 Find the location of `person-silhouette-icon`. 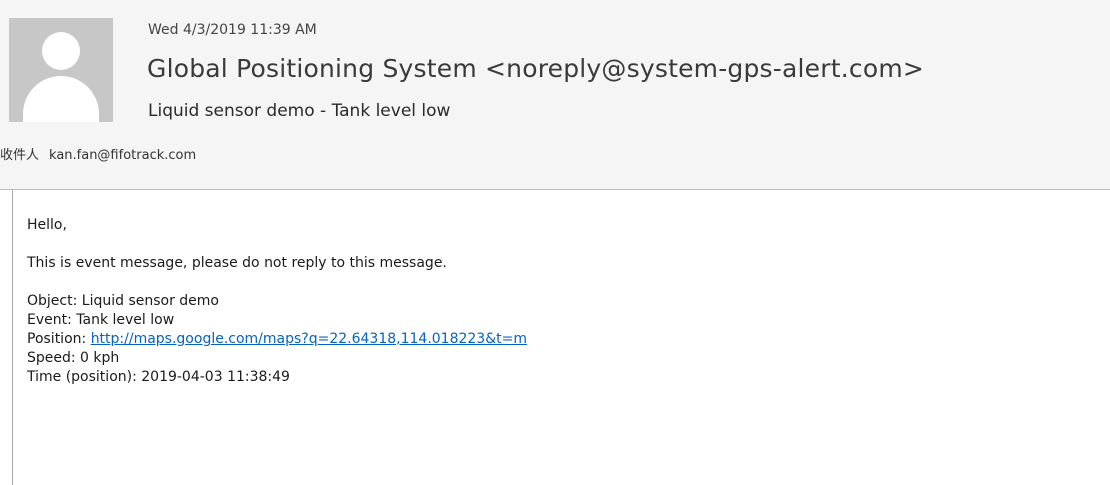

person-silhouette-icon is located at coordinates (61, 51).